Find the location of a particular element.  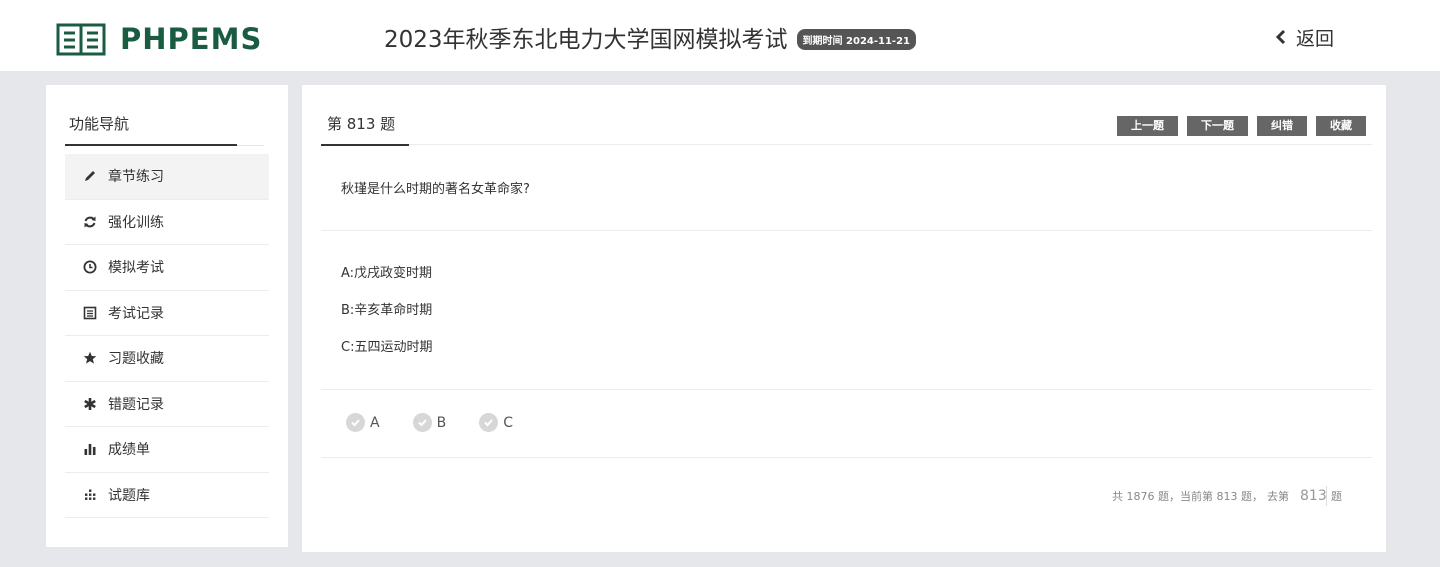

favorite-button: 收藏 is located at coordinates (1341, 126).